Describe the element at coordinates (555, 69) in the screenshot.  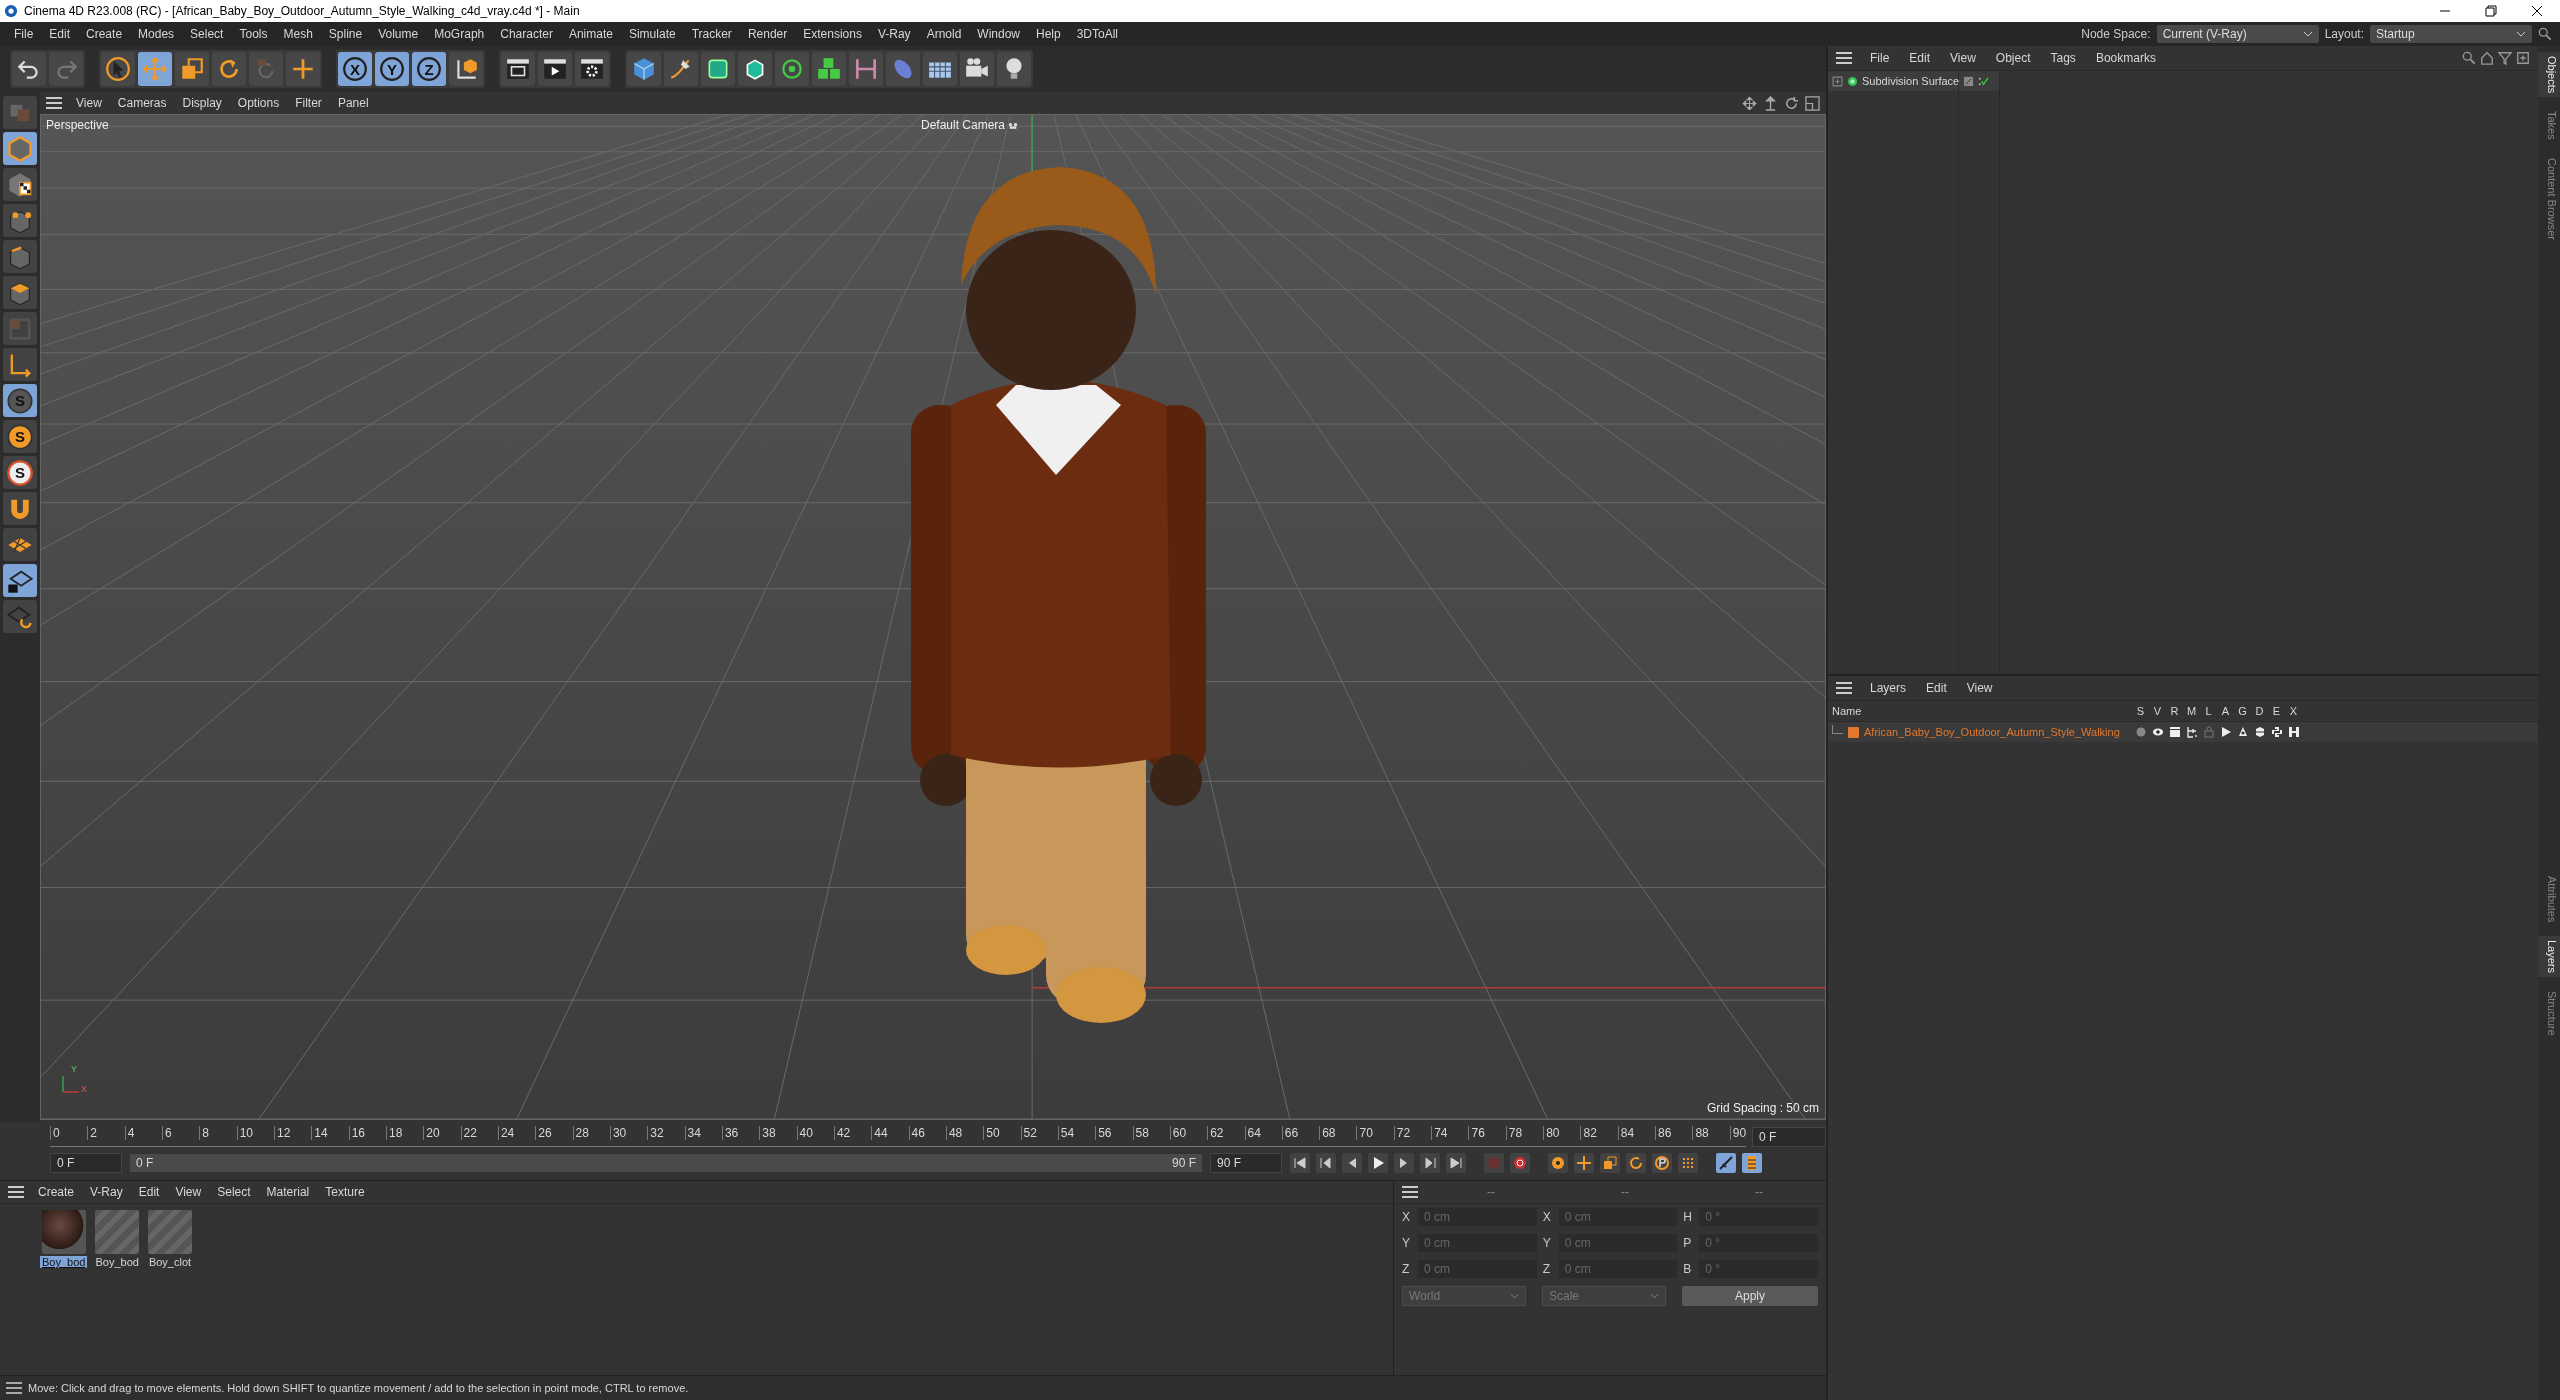
I see `render-button` at that location.